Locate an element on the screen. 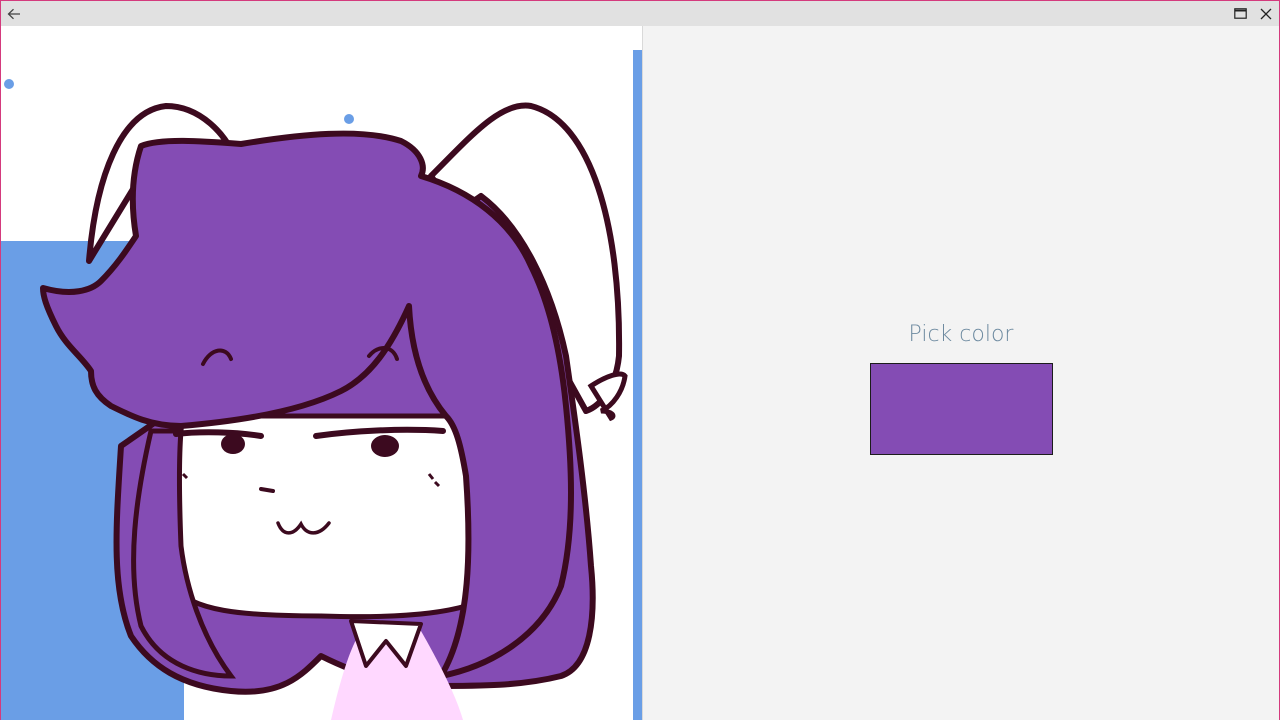 Image resolution: width=1280 pixels, height=720 pixels. color-swatch is located at coordinates (961, 409).